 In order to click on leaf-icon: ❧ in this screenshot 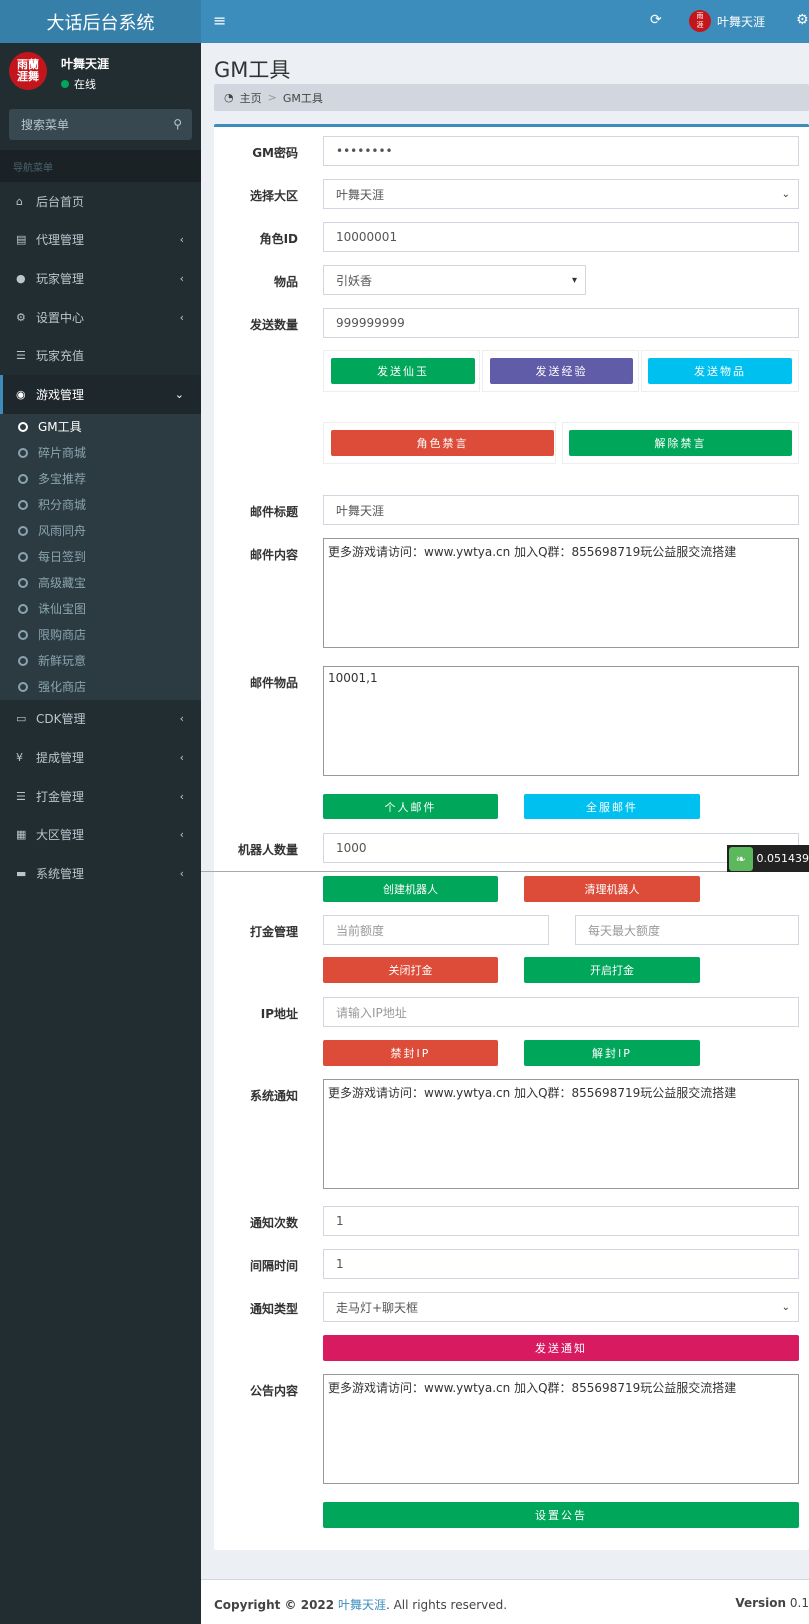, I will do `click(741, 858)`.